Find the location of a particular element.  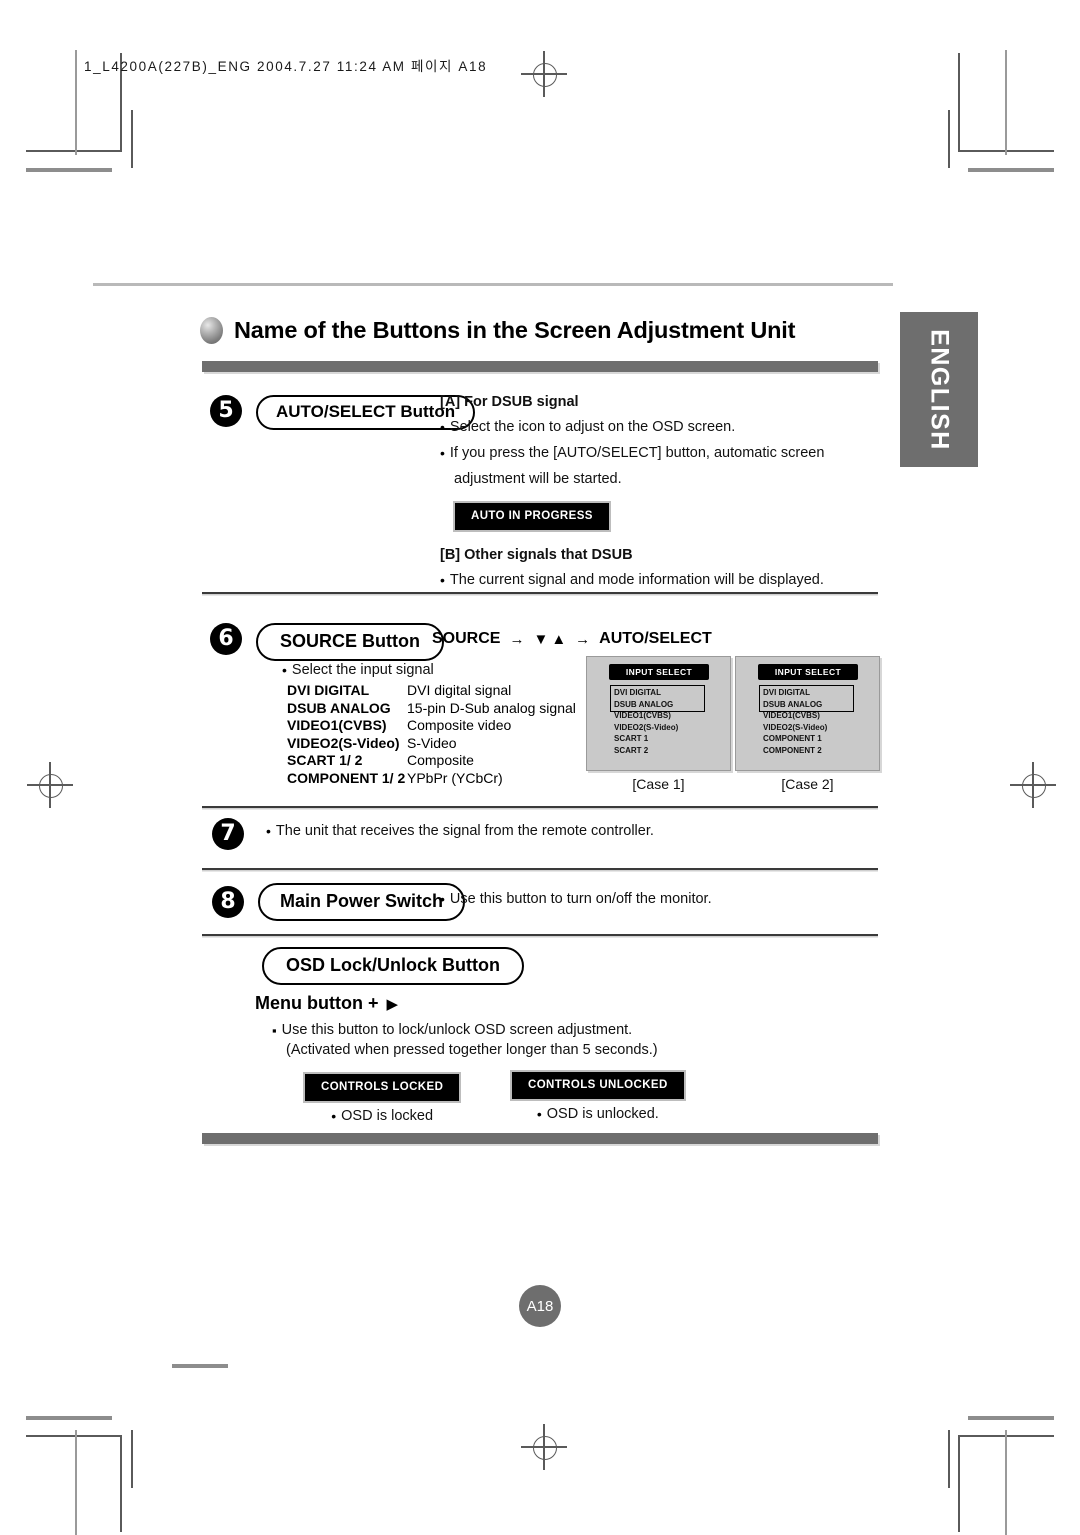

controls-unlocked-group: CONTROLS UNLOCKED OSD is unlocked. is located at coordinates (598, 1097).